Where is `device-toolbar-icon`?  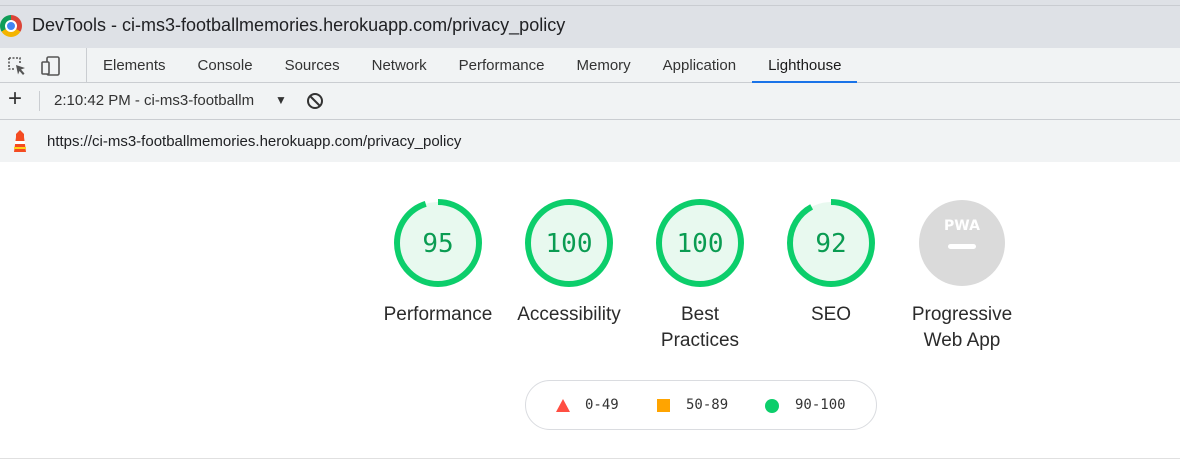
device-toolbar-icon is located at coordinates (51, 66).